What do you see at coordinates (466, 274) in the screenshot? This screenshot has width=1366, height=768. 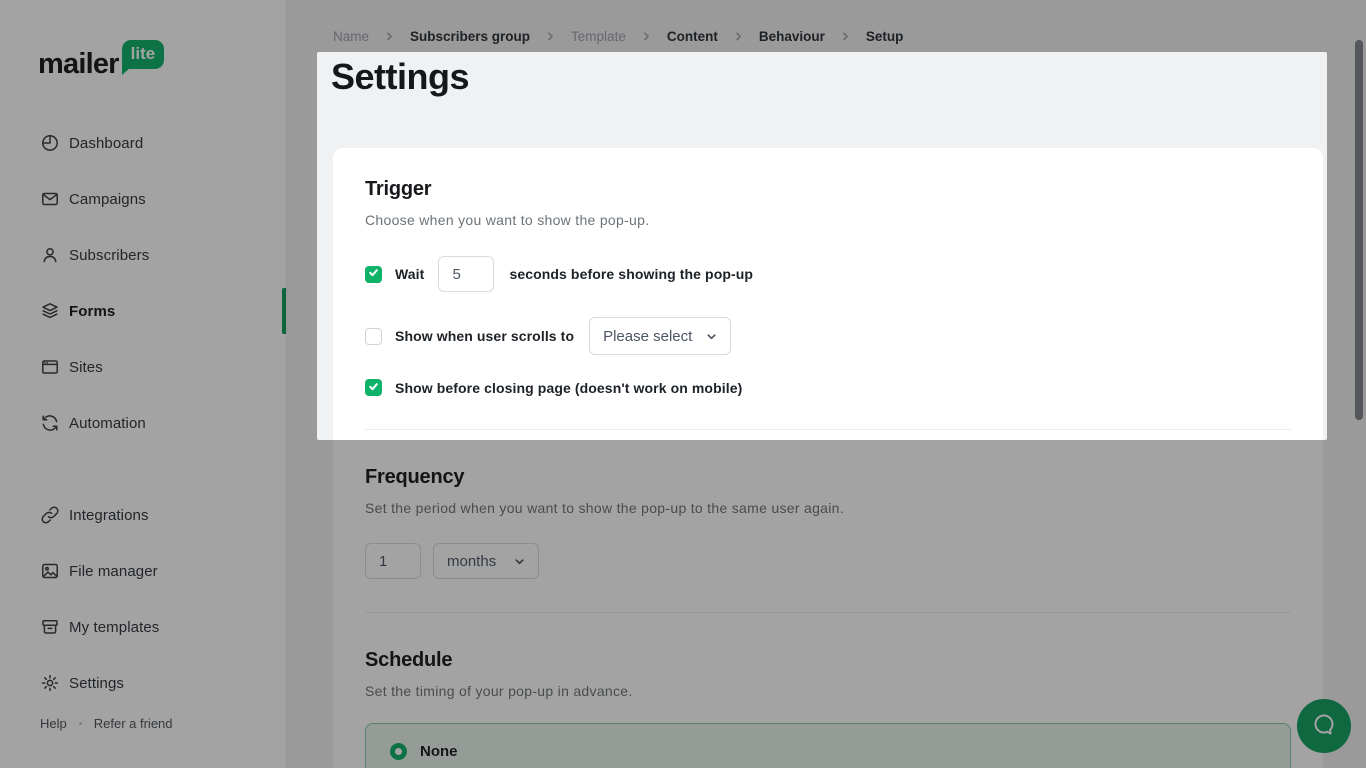 I see `wait-seconds-input` at bounding box center [466, 274].